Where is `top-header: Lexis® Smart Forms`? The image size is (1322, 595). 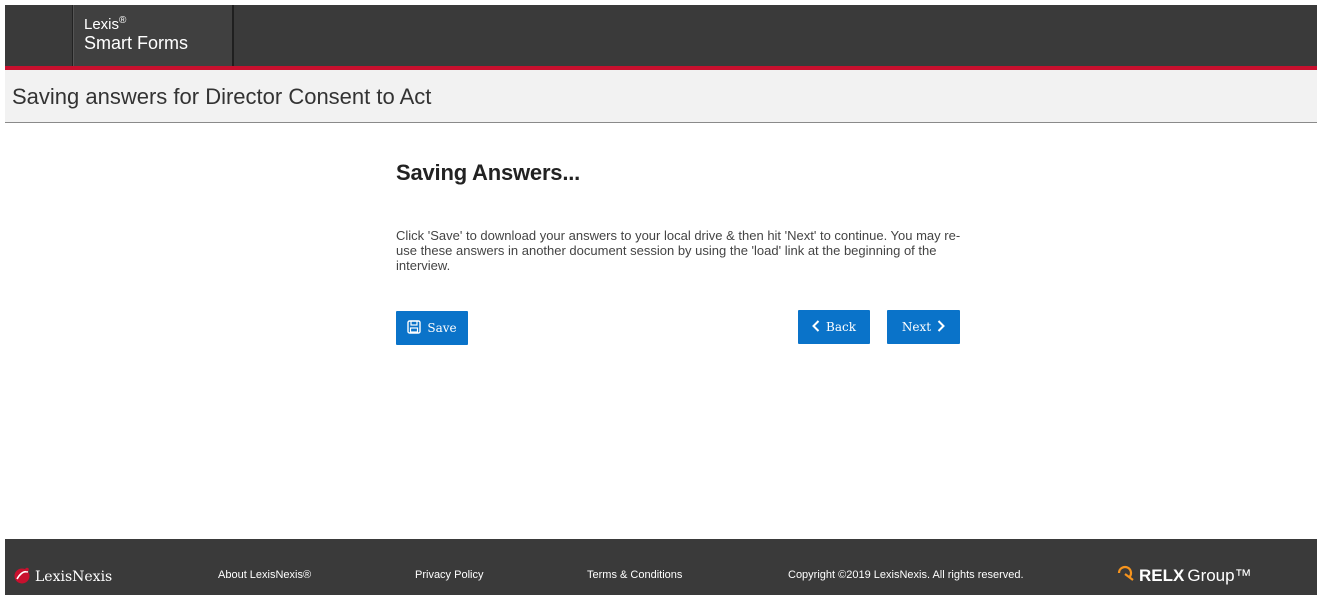 top-header: Lexis® Smart Forms is located at coordinates (661, 35).